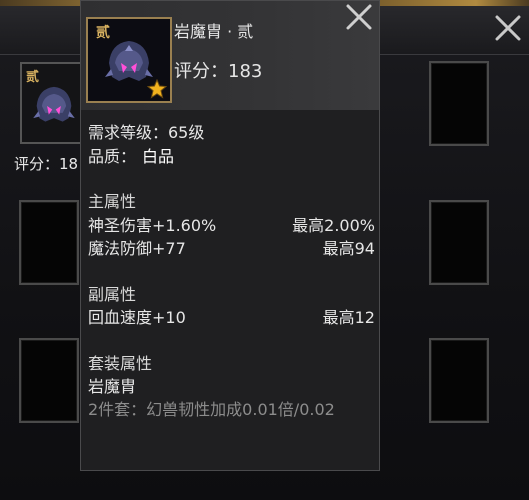 This screenshot has width=529, height=500. What do you see at coordinates (129, 60) in the screenshot?
I see `item-icon-frame: 贰` at bounding box center [129, 60].